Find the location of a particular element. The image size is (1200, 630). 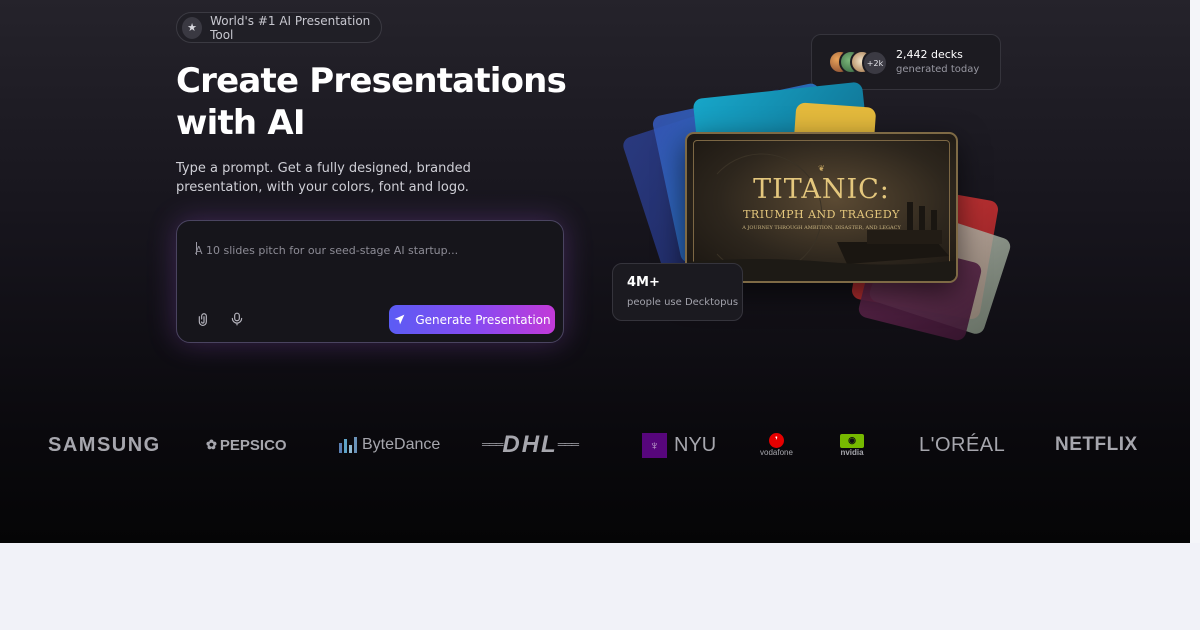

users-stat-card: 4M+ people use Decktopus is located at coordinates (677, 292).